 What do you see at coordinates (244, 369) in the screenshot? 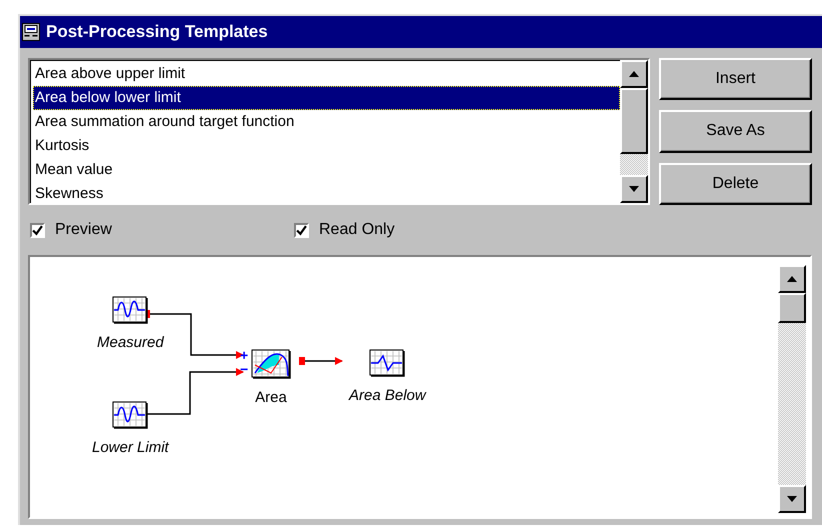
I see `input-sign: −` at bounding box center [244, 369].